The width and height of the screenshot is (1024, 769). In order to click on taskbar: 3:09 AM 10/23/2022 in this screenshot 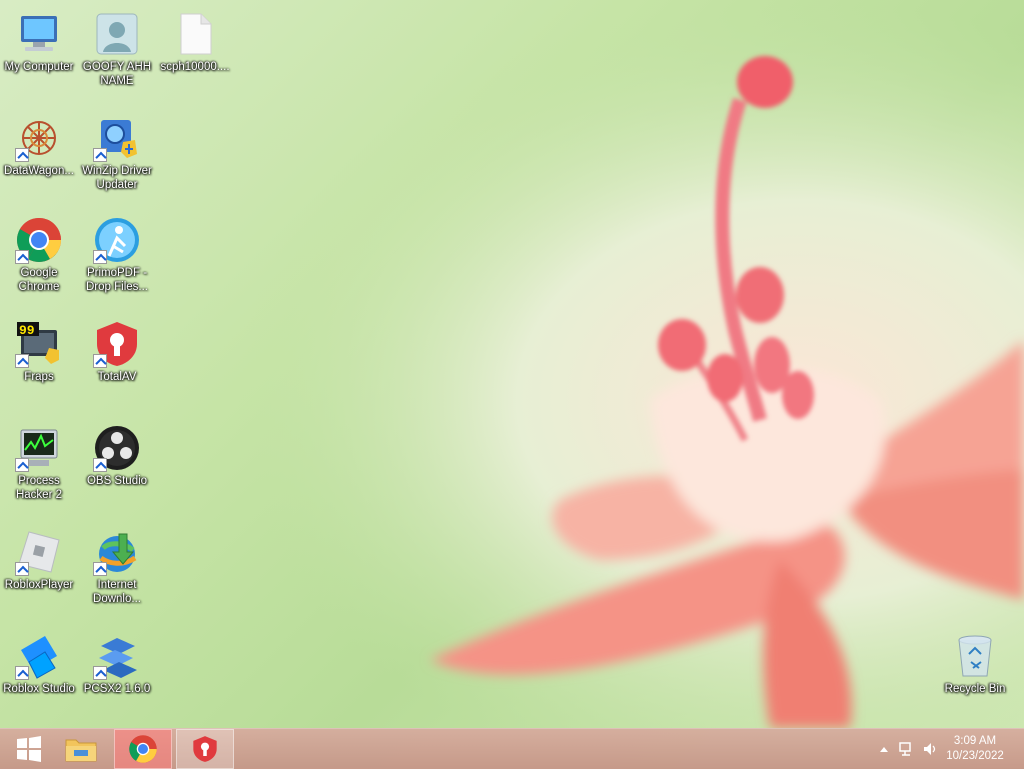, I will do `click(512, 748)`.